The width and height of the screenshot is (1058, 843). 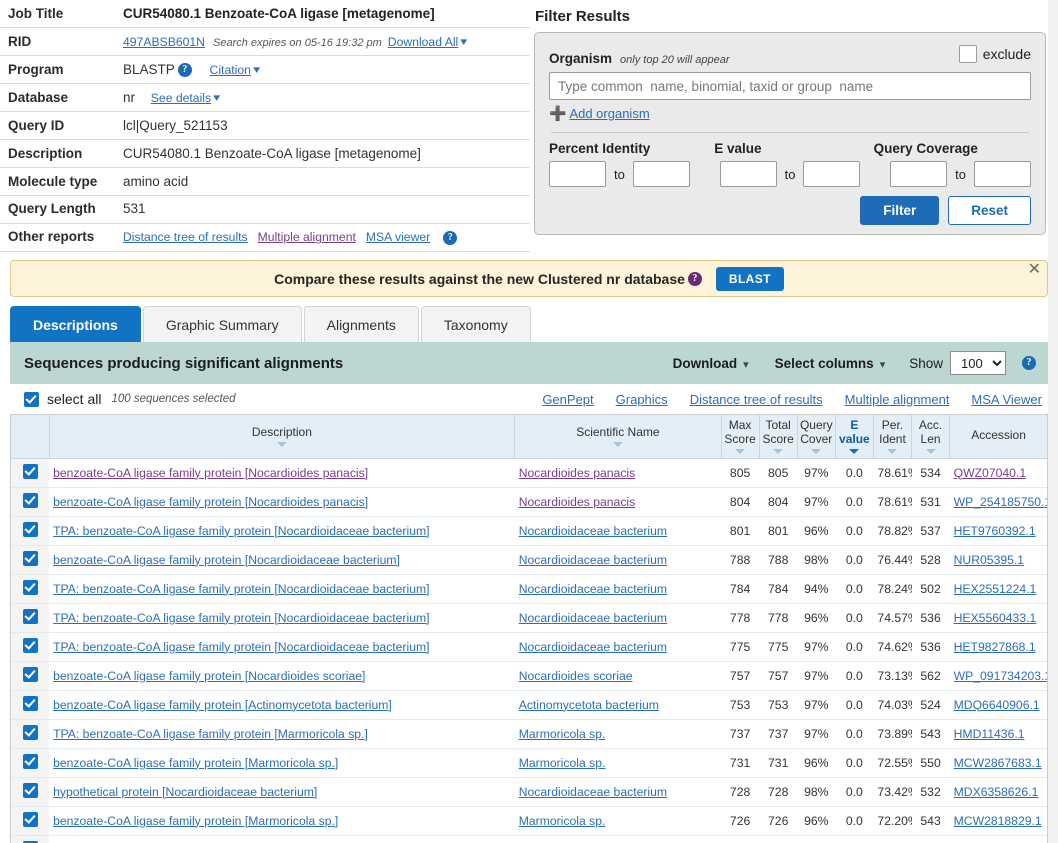 What do you see at coordinates (567, 399) in the screenshot?
I see `genpept-link: GenPept` at bounding box center [567, 399].